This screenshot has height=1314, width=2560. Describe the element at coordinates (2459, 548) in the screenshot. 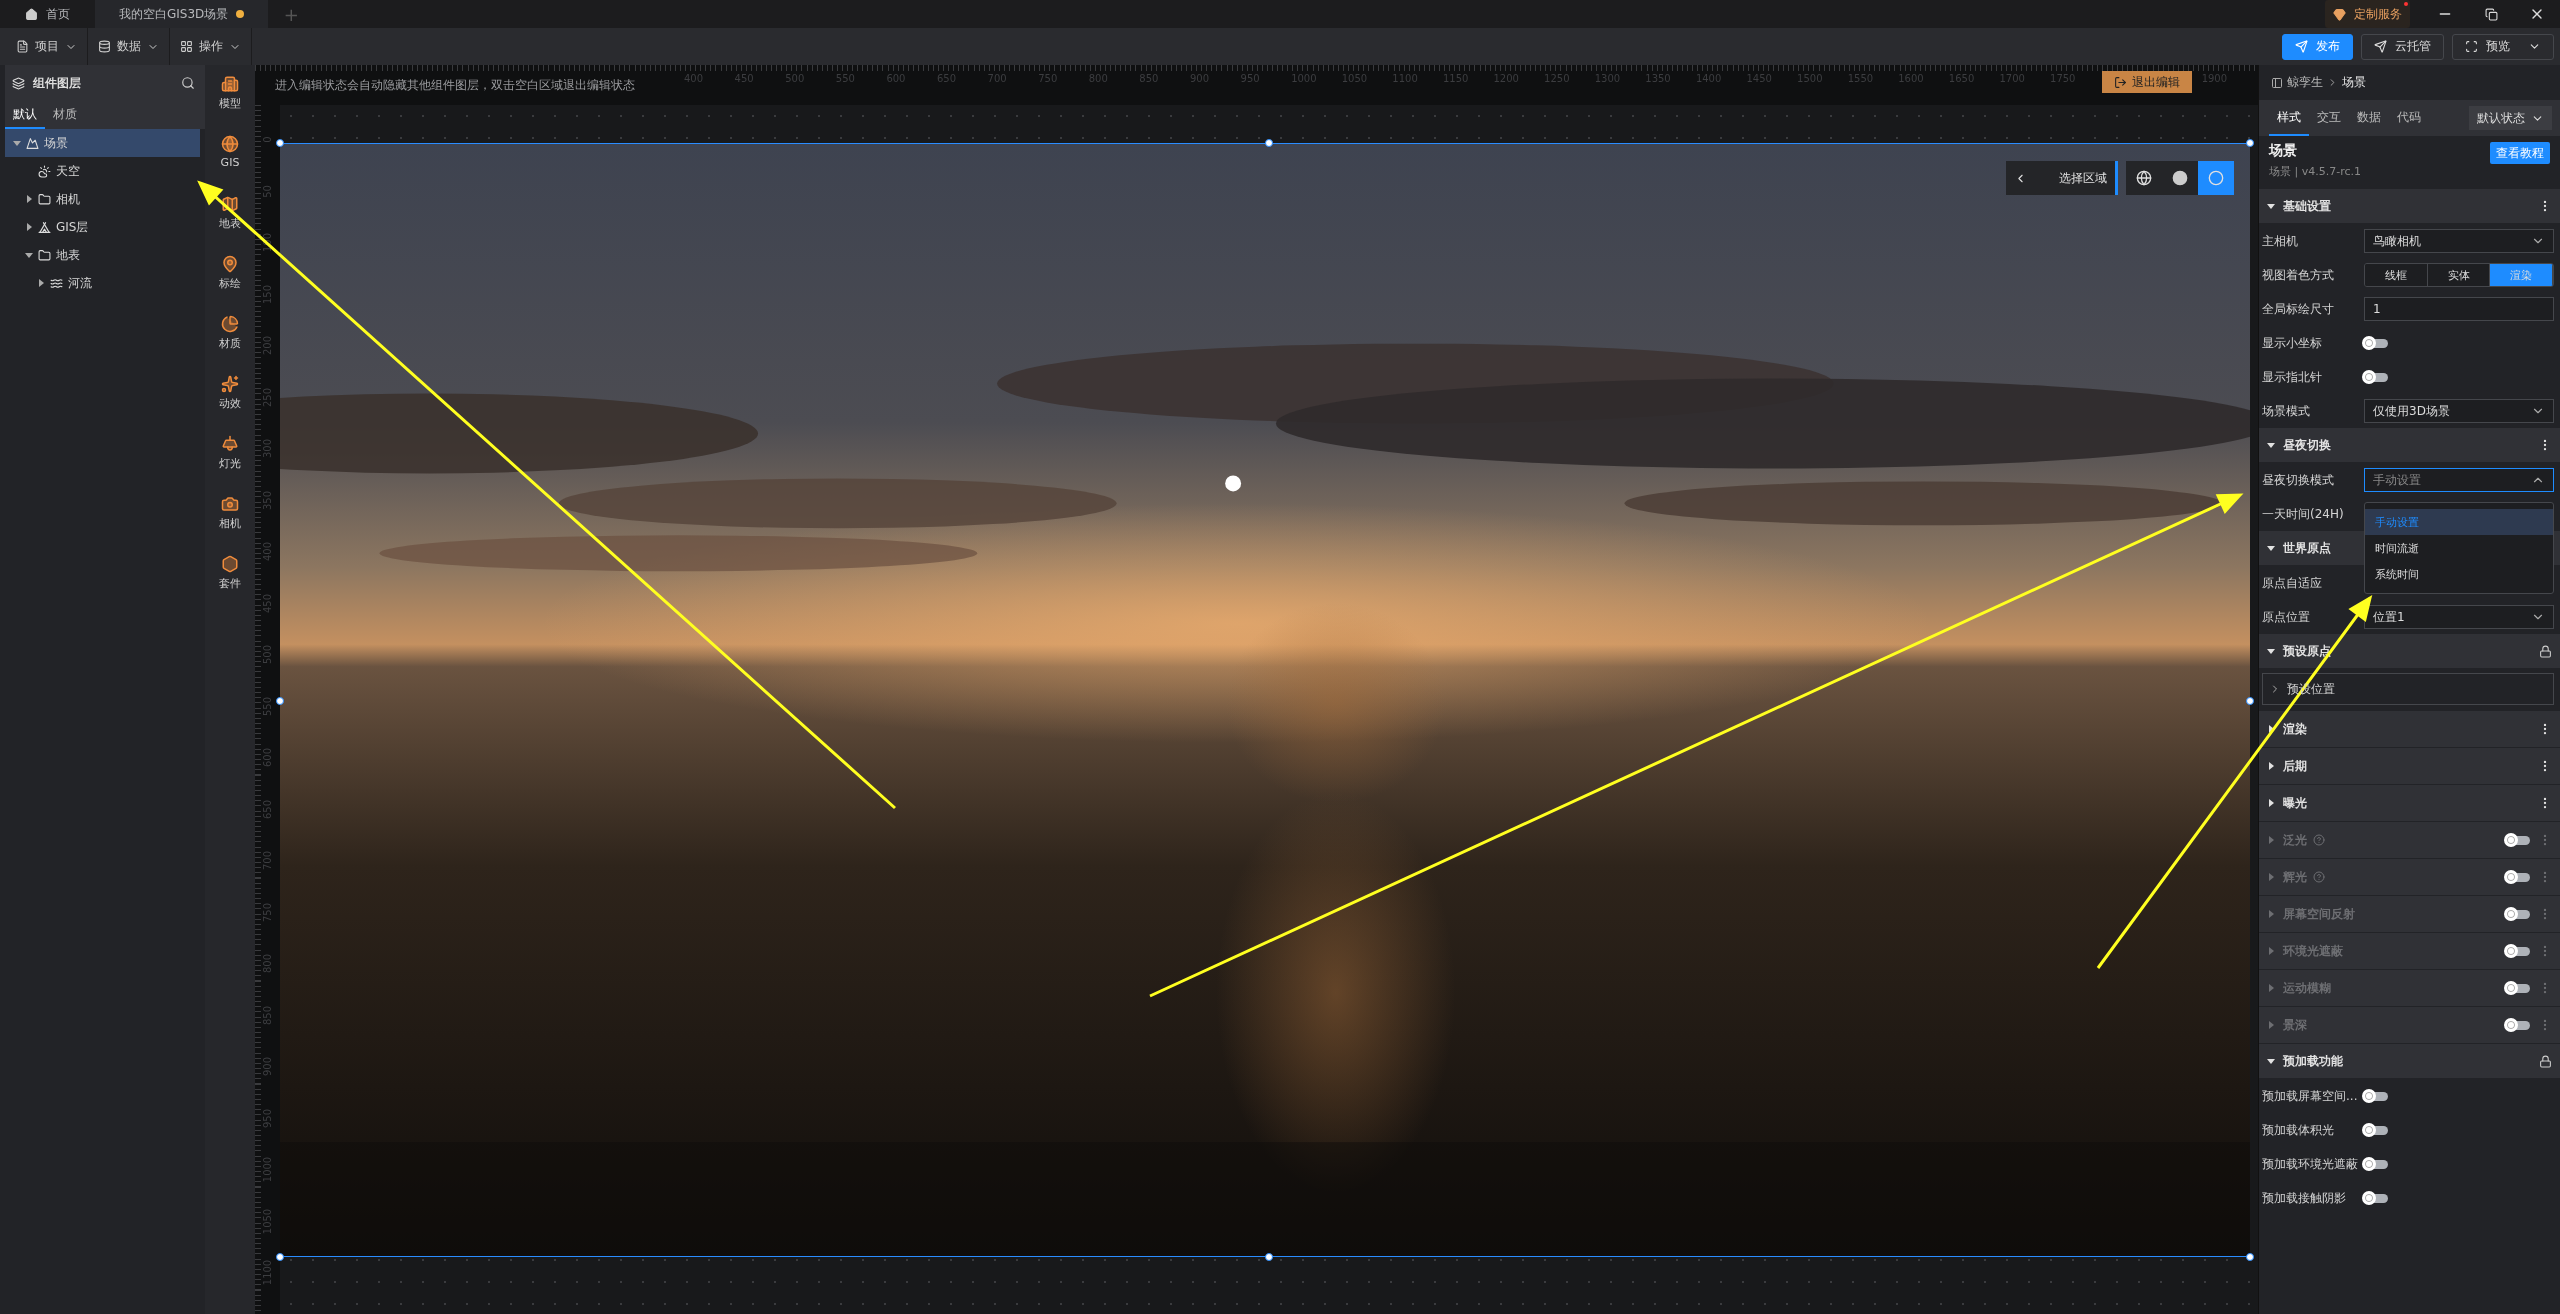

I see `dropdown-option: 时间流逝` at that location.